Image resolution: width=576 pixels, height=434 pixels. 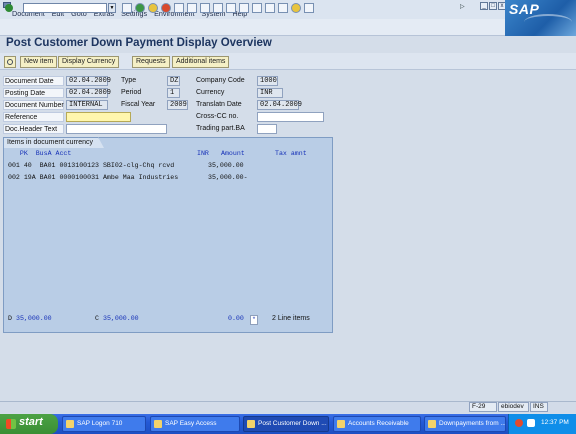 I want to click on start-label: start, so click(x=31, y=422).